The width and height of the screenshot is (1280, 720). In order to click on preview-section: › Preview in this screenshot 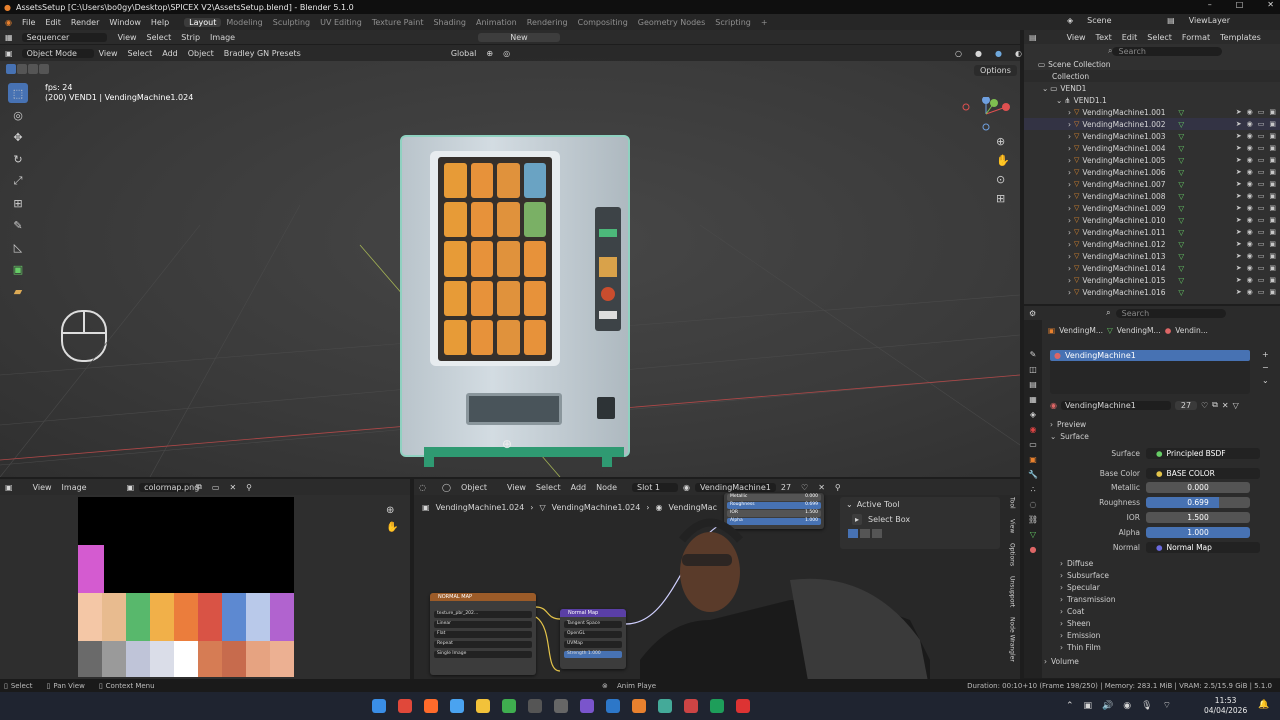, I will do `click(1165, 424)`.